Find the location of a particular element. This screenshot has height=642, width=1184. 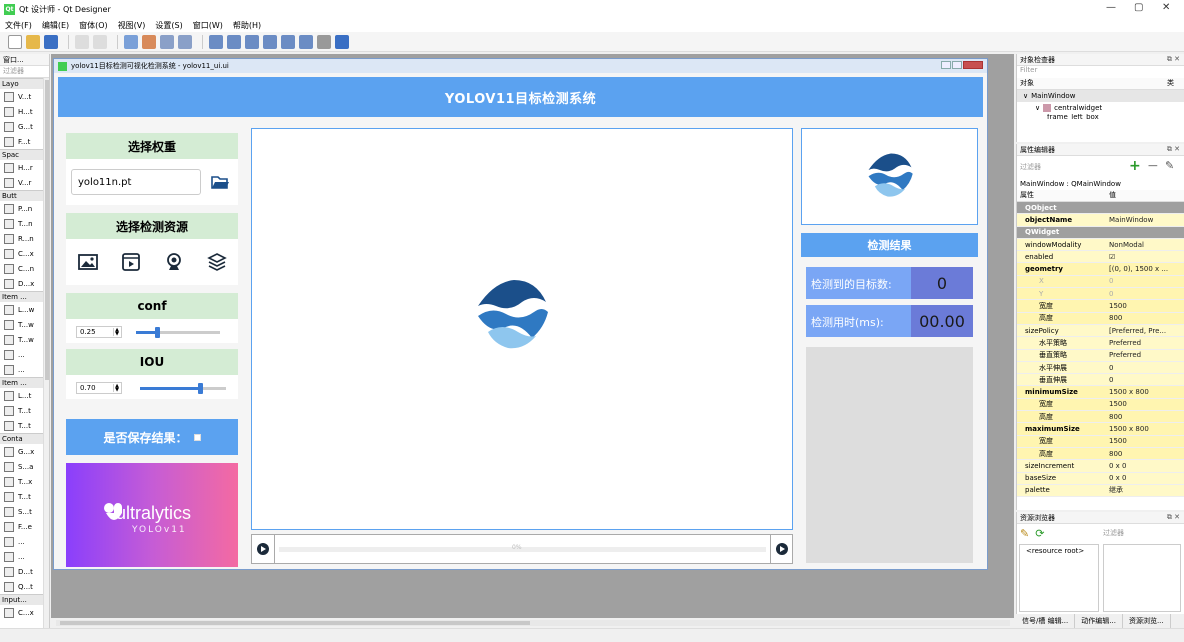

layout-v-splitter-icon is located at coordinates (270, 41).